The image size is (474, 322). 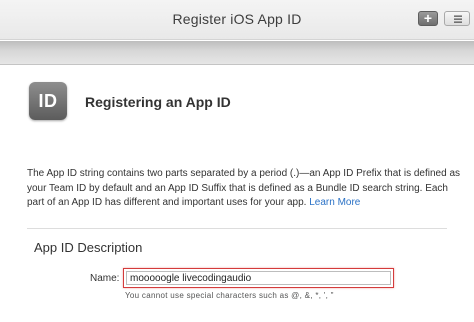 What do you see at coordinates (237, 228) in the screenshot?
I see `section-divider` at bounding box center [237, 228].